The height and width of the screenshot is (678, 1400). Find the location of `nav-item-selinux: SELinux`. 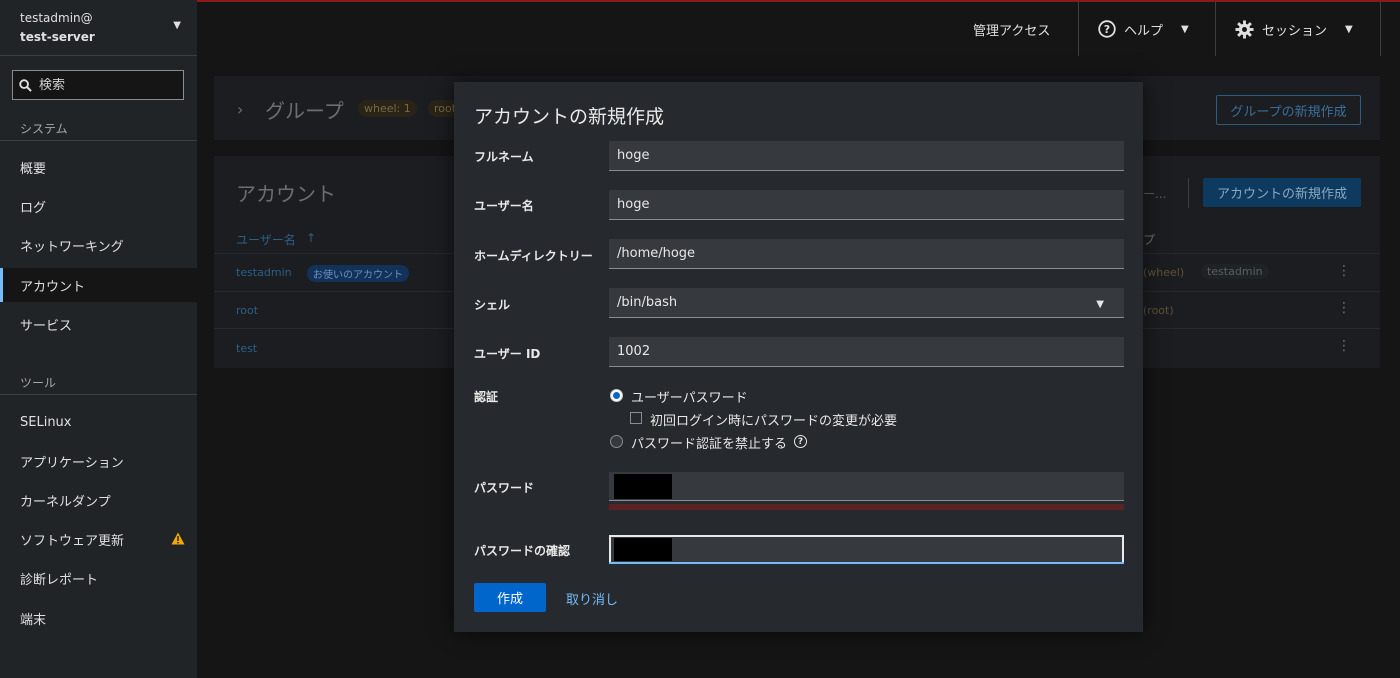

nav-item-selinux: SELinux is located at coordinates (98, 422).